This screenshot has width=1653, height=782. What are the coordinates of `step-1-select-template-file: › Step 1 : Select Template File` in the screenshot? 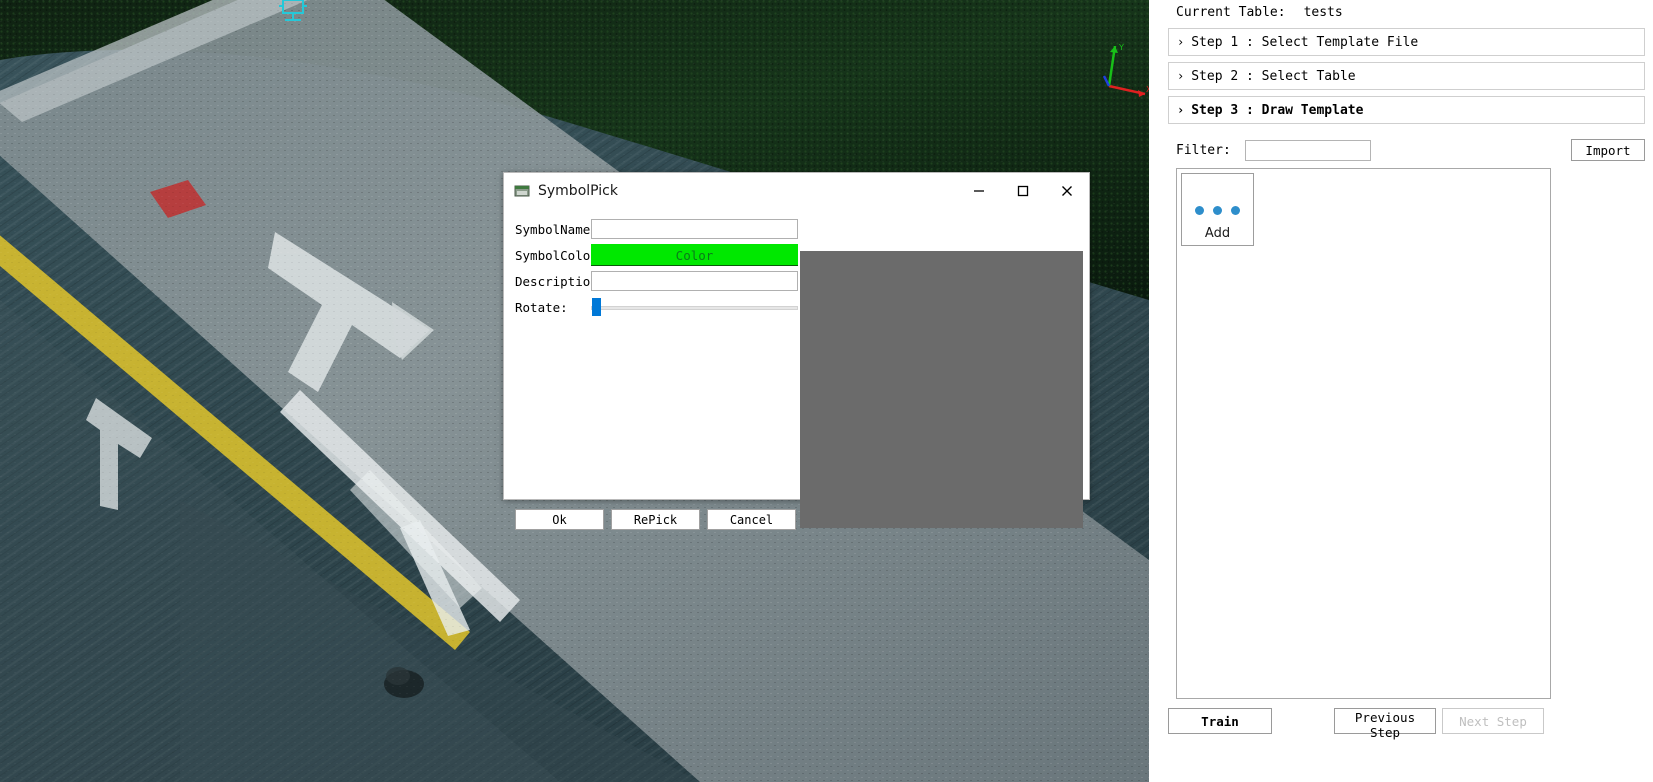 It's located at (1406, 42).